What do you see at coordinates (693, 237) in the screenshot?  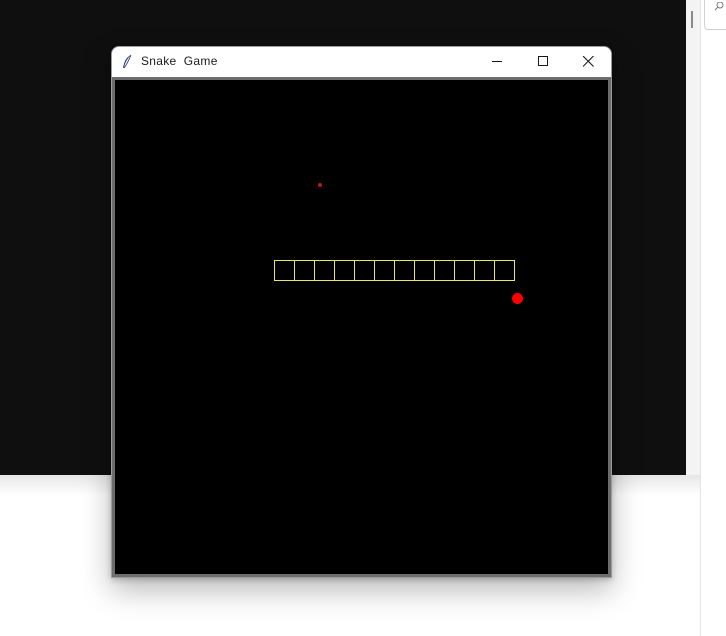 I see `background-scrollbar` at bounding box center [693, 237].